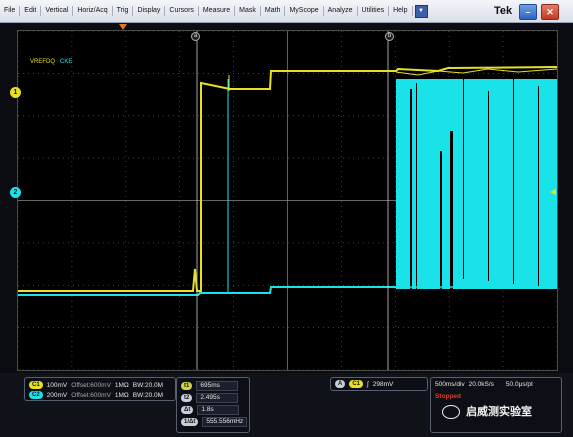  What do you see at coordinates (499, 412) in the screenshot?
I see `watermark-text: 启威测实验室` at bounding box center [499, 412].